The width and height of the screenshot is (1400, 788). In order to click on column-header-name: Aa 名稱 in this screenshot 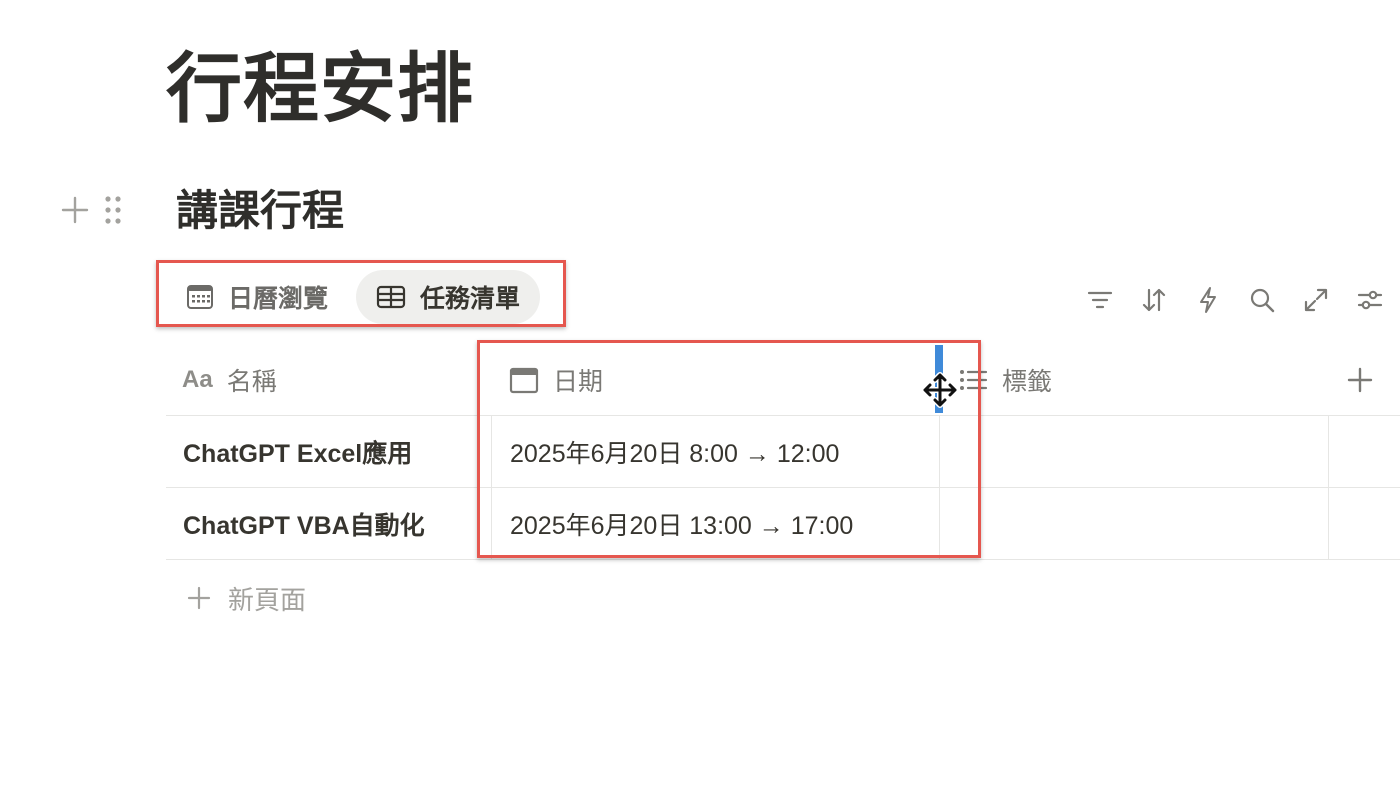, I will do `click(229, 380)`.